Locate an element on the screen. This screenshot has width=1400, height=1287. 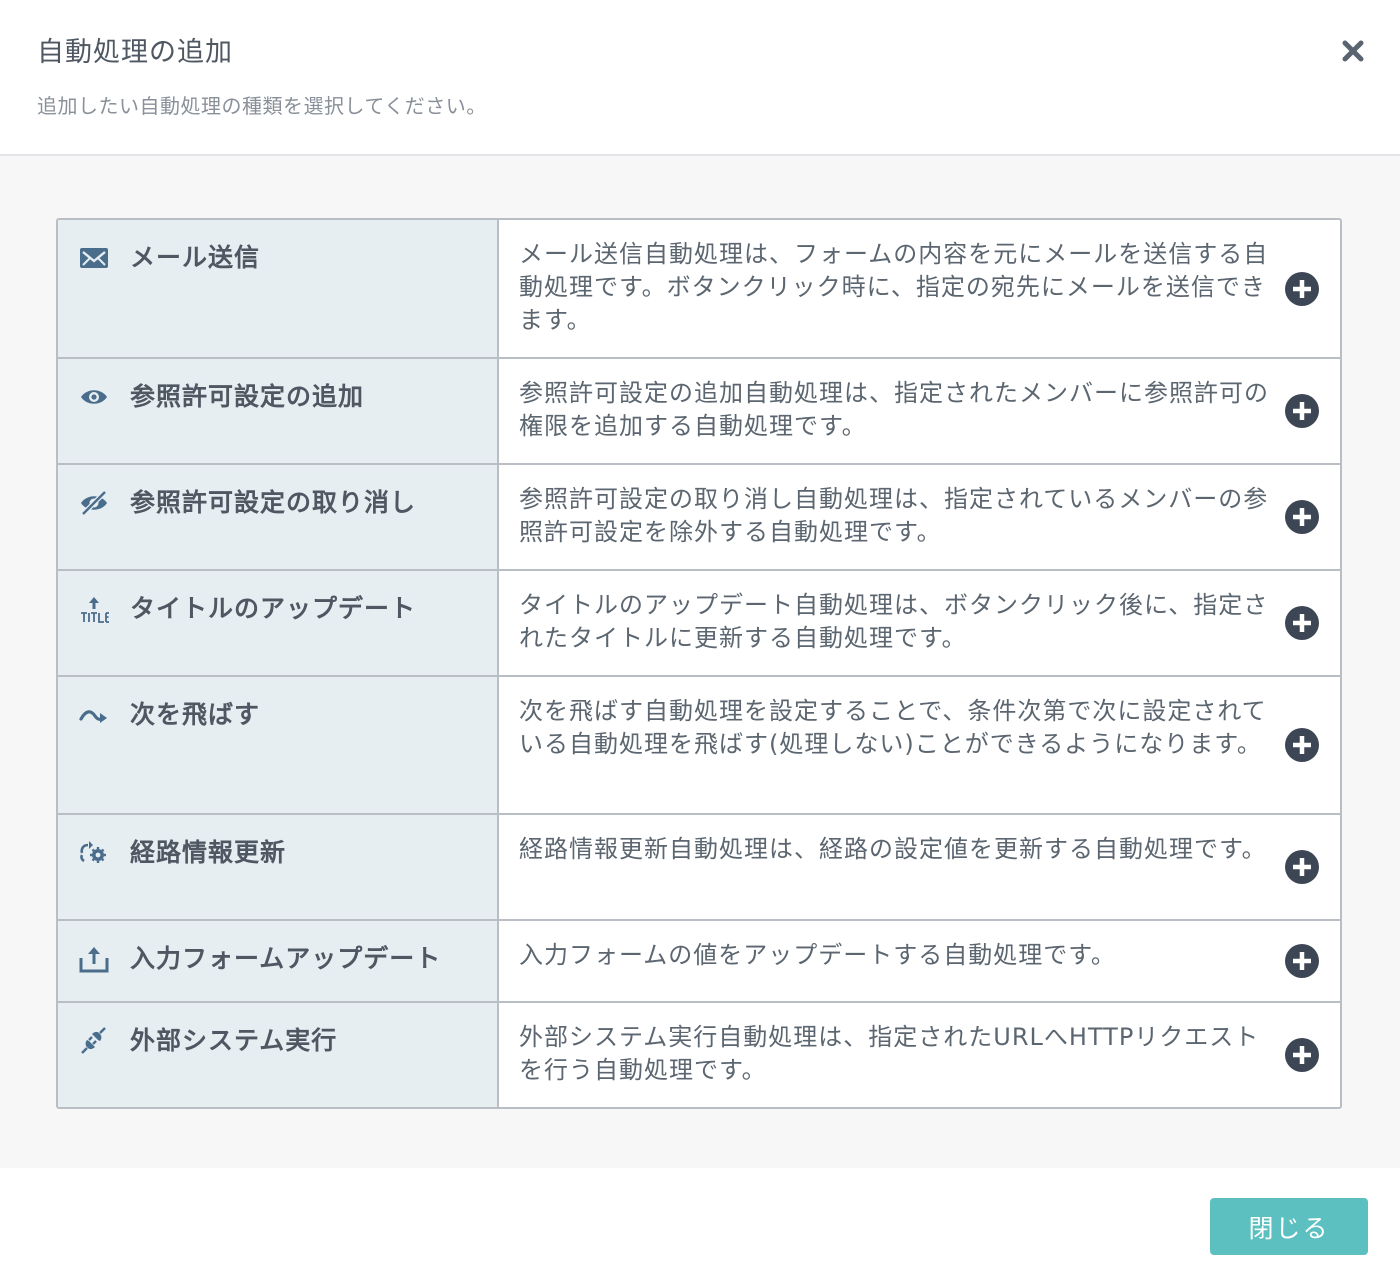
automation-name-cell: 外部システム実行 is located at coordinates (278, 1055).